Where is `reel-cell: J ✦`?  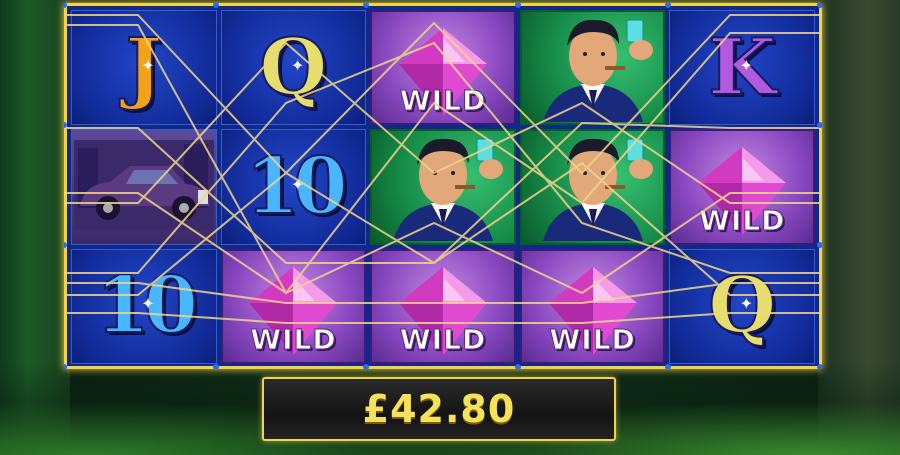 reel-cell: J ✦ is located at coordinates (144, 68).